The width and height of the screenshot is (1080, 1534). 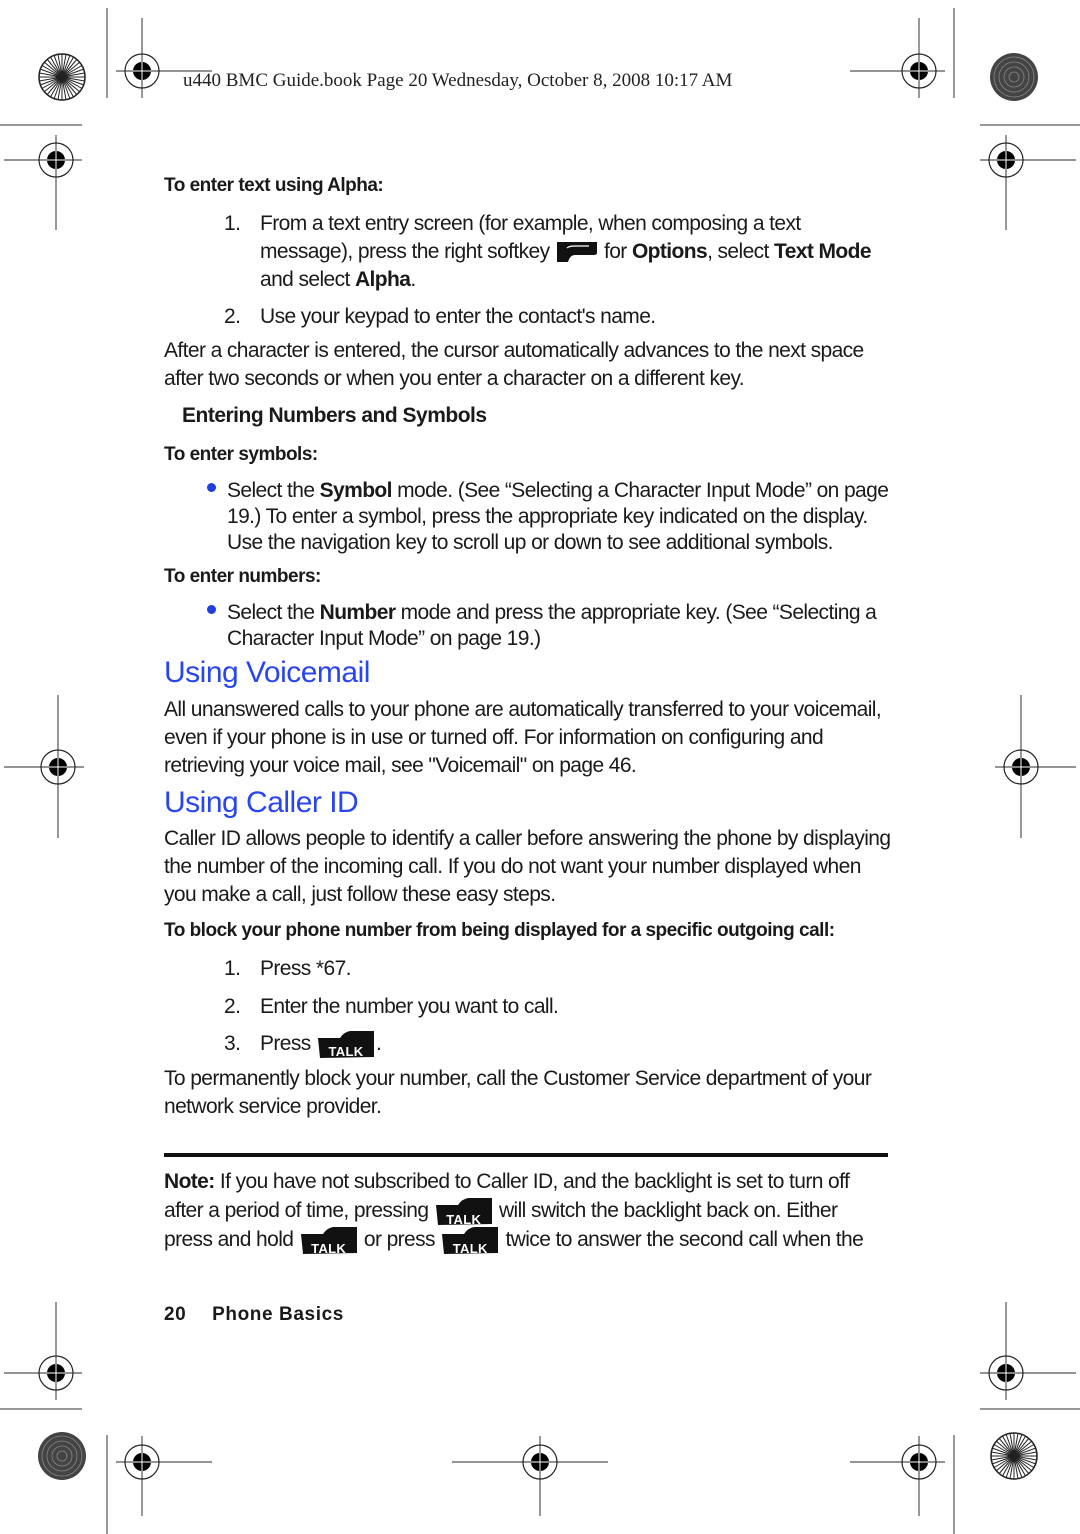 I want to click on numbers-symbols-heading: Entering Numbers and Symbols, so click(x=334, y=415).